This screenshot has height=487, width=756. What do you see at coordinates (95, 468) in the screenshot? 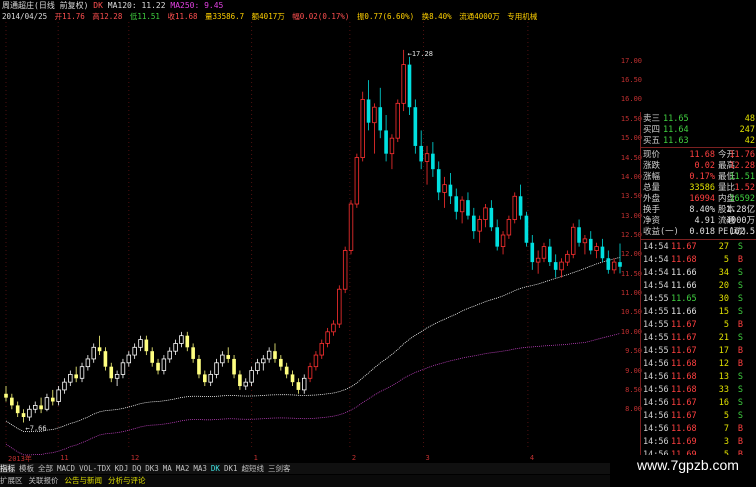
I see `indicator-tab: VOL-TDX` at bounding box center [95, 468].